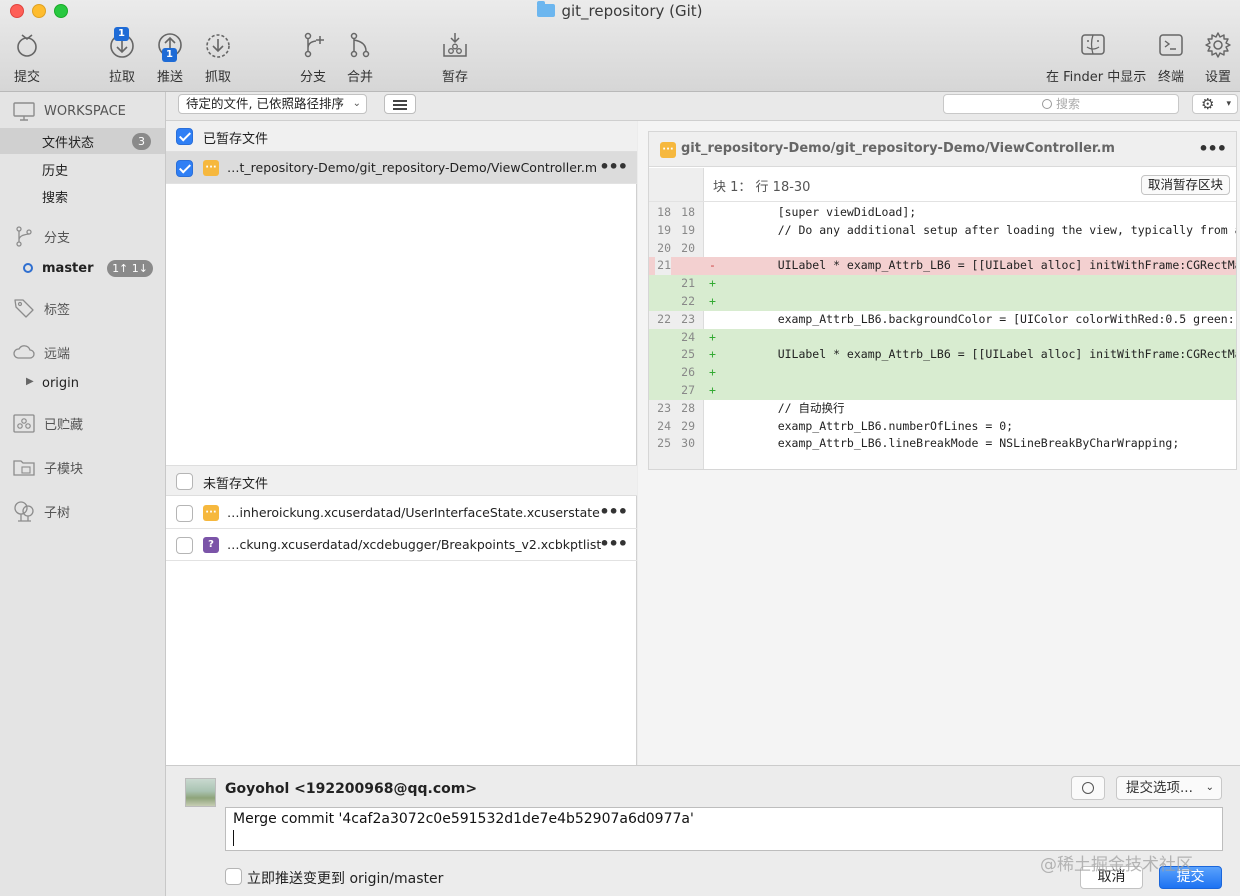 This screenshot has width=1240, height=896. I want to click on new-line-number: 25, so click(688, 354).